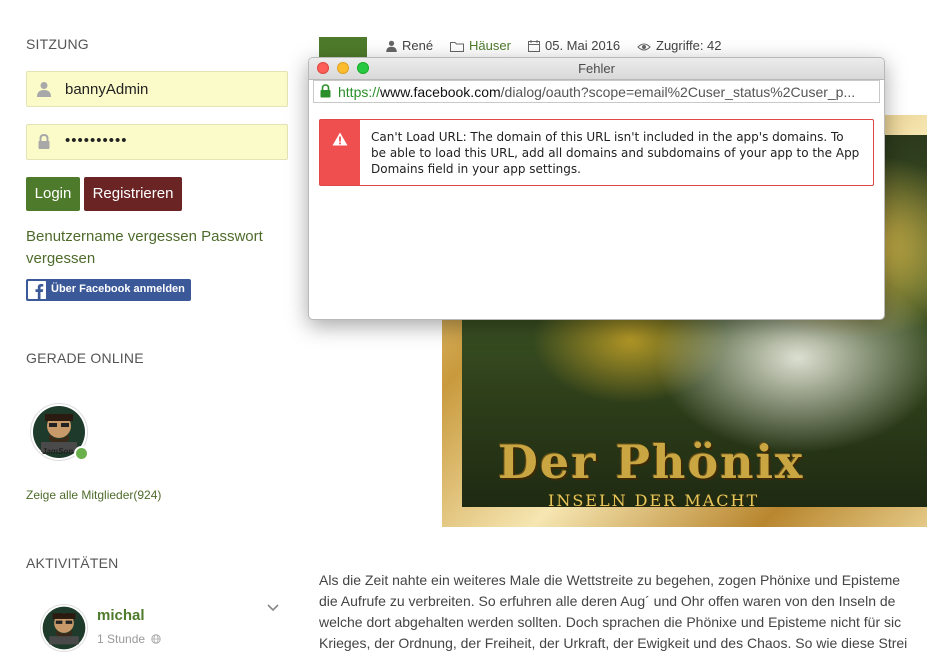  I want to click on post-author-text: René, so click(418, 45).